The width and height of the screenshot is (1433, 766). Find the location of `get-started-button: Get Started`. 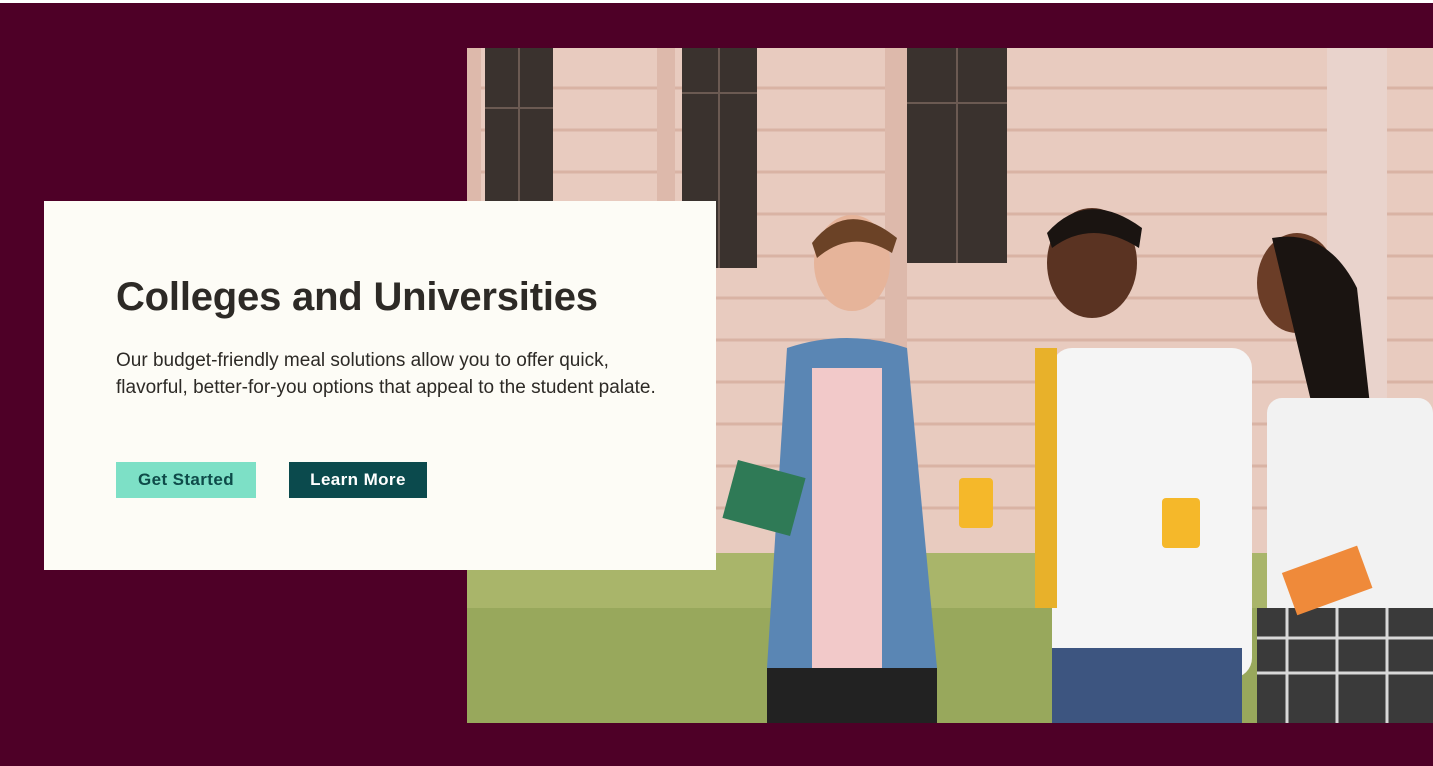

get-started-button: Get Started is located at coordinates (186, 480).